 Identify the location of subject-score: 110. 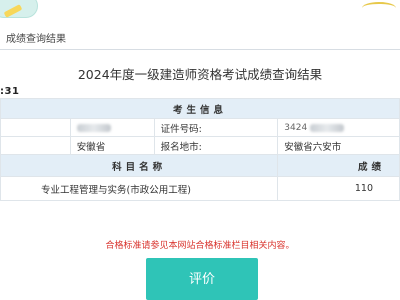
(338, 188).